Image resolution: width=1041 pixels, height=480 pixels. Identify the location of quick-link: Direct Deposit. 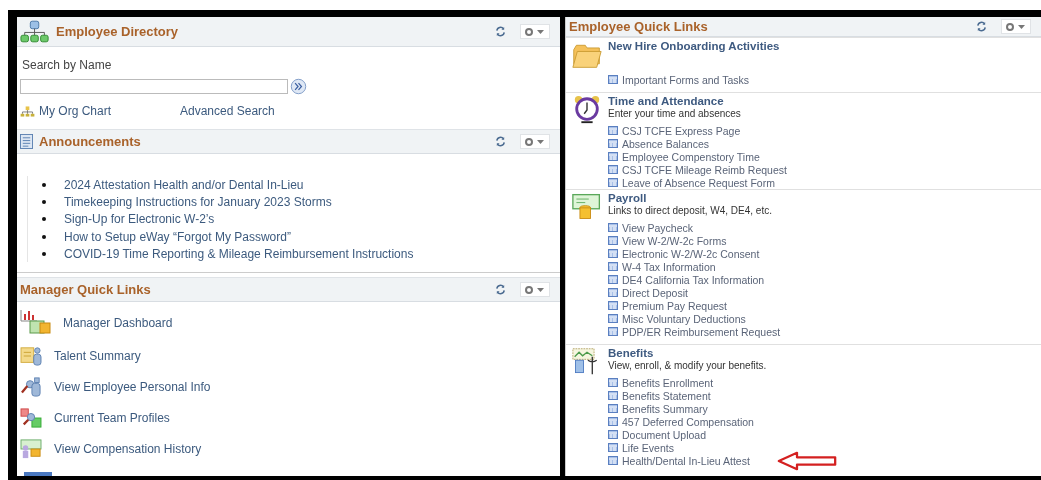
(648, 292).